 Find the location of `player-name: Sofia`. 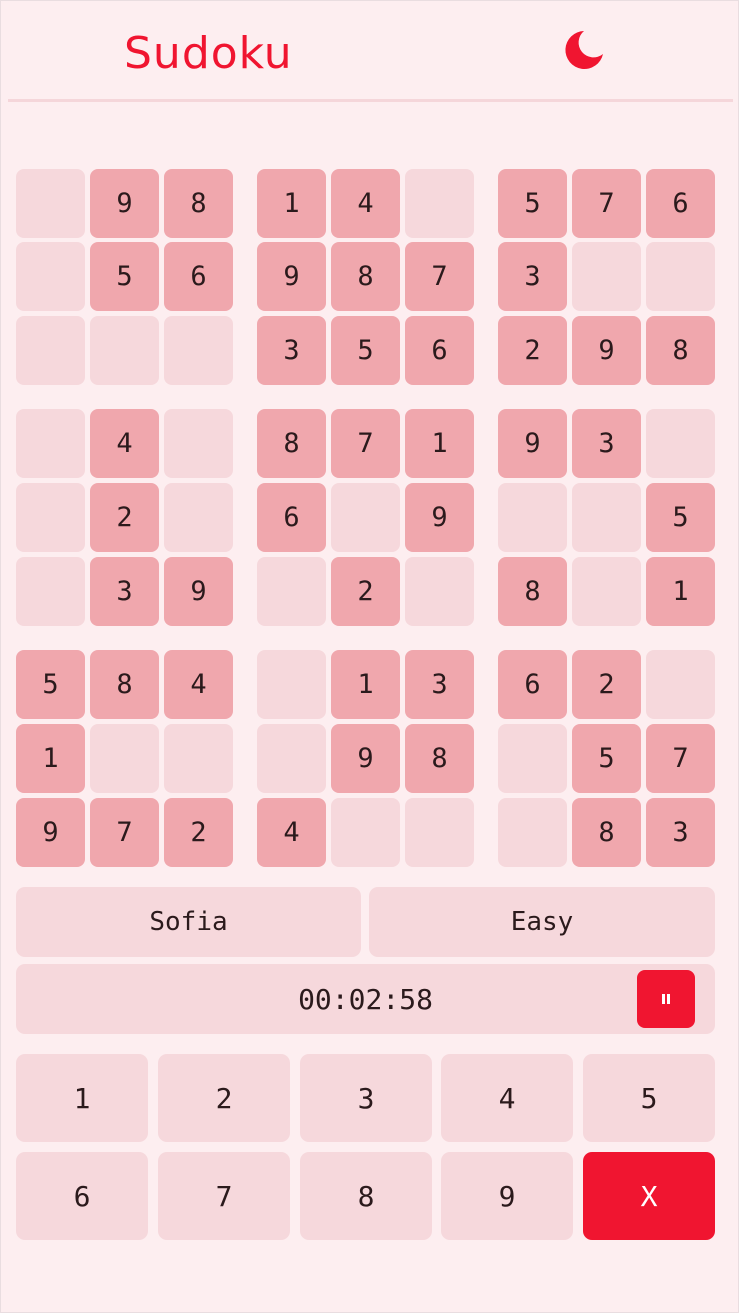

player-name: Sofia is located at coordinates (188, 922).